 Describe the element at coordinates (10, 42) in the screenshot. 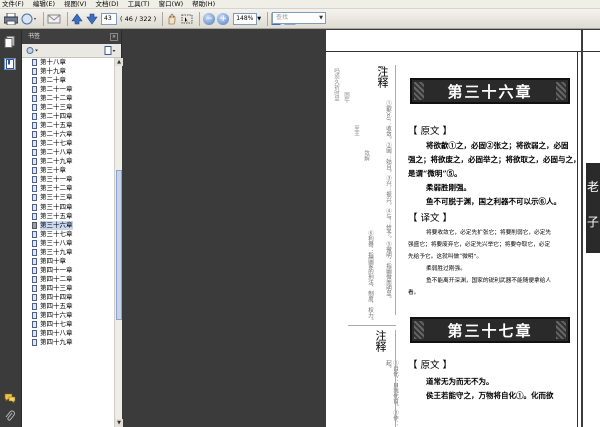

I see `pages-panel-icon` at that location.